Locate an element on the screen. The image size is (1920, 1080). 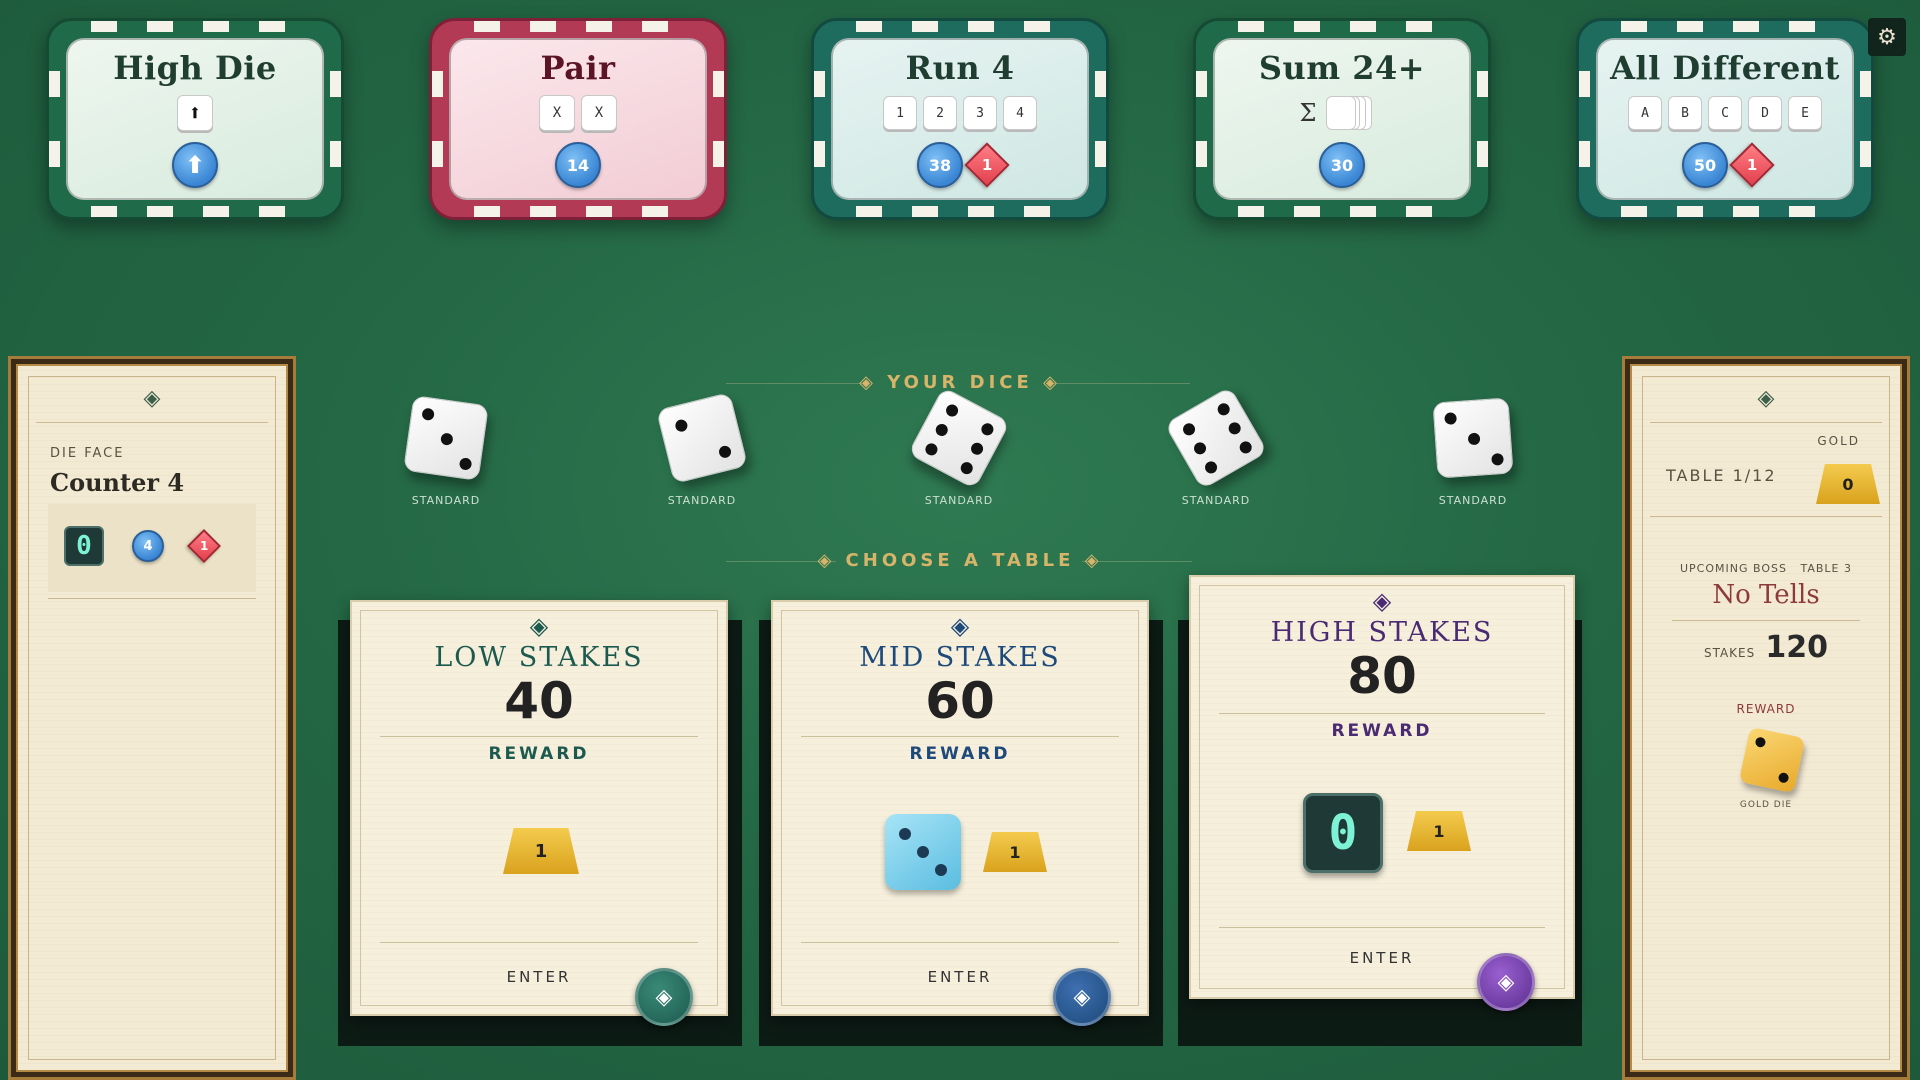
die-slot-3: STANDARD is located at coordinates (959, 446).